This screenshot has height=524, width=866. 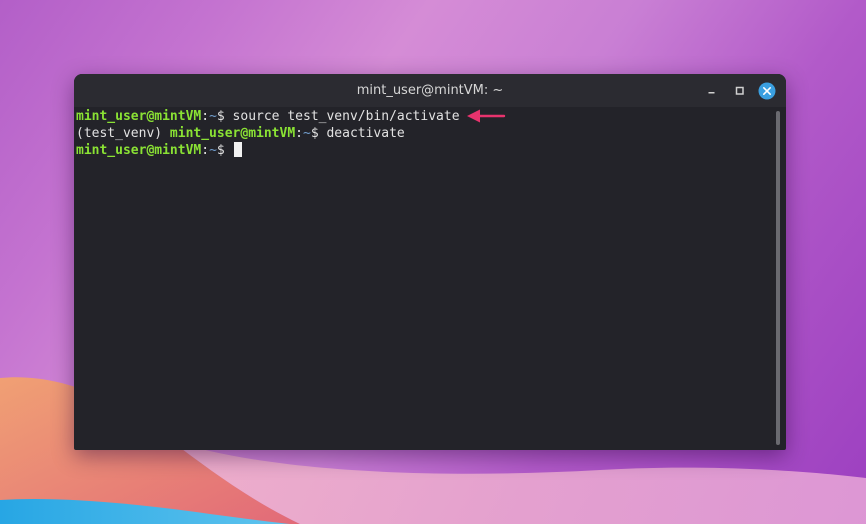 I want to click on close-button, so click(x=767, y=91).